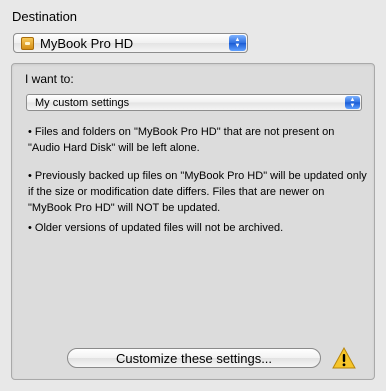 Image resolution: width=386 pixels, height=391 pixels. Describe the element at coordinates (87, 43) in the screenshot. I see `destination-value: MyBook Pro HD` at that location.